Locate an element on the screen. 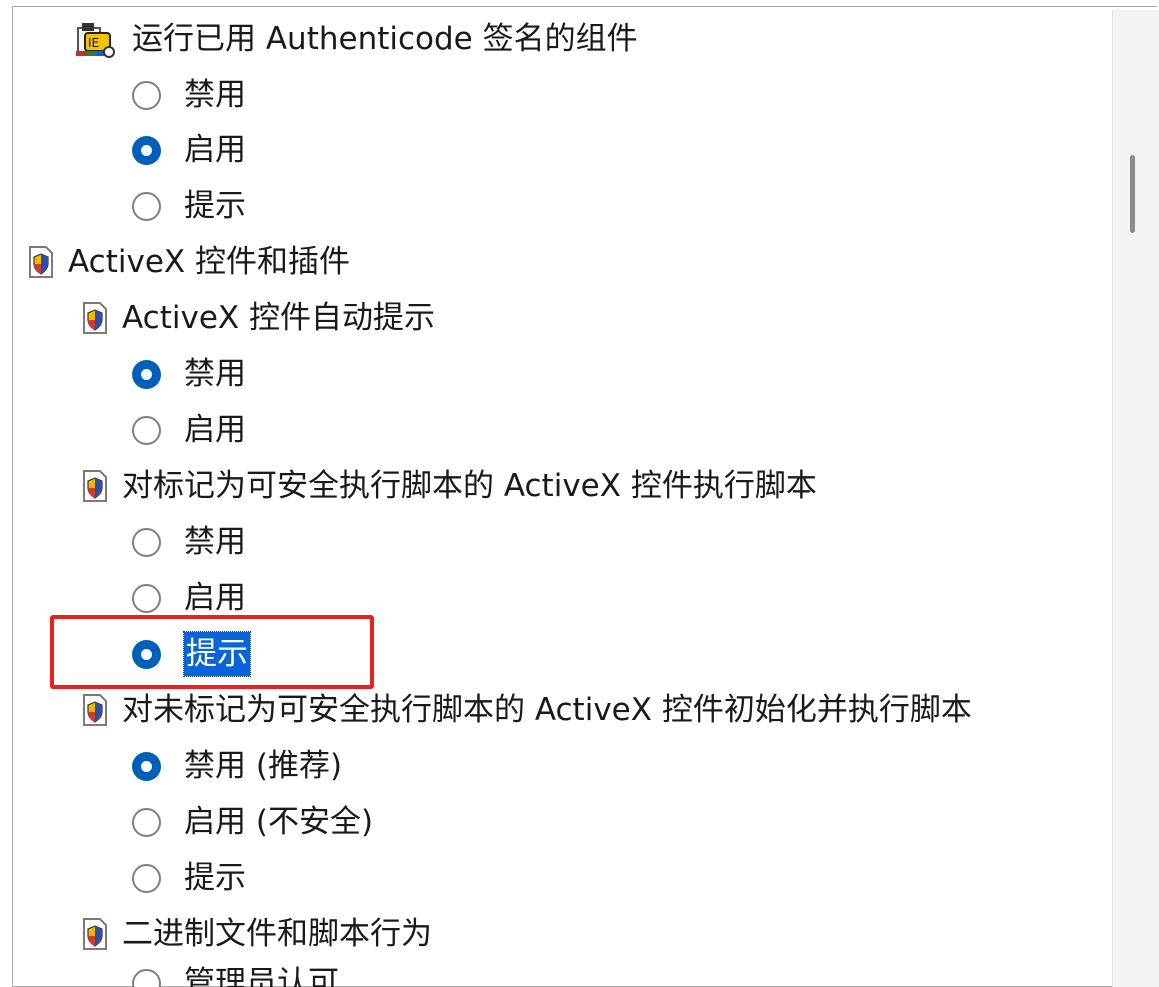 Image resolution: width=1159 pixels, height=987 pixels. radio-option-auto-prompt-enable: 启用 is located at coordinates (189, 430).